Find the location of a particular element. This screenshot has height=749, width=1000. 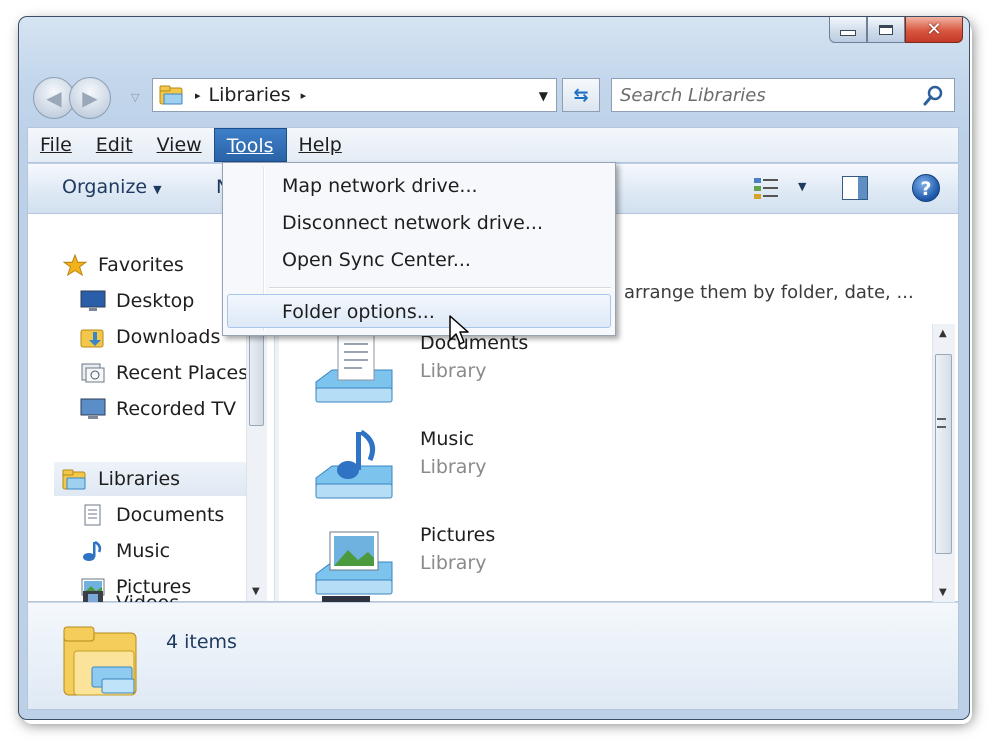

scroll-up-arrow-icon: ▲ is located at coordinates (943, 333).